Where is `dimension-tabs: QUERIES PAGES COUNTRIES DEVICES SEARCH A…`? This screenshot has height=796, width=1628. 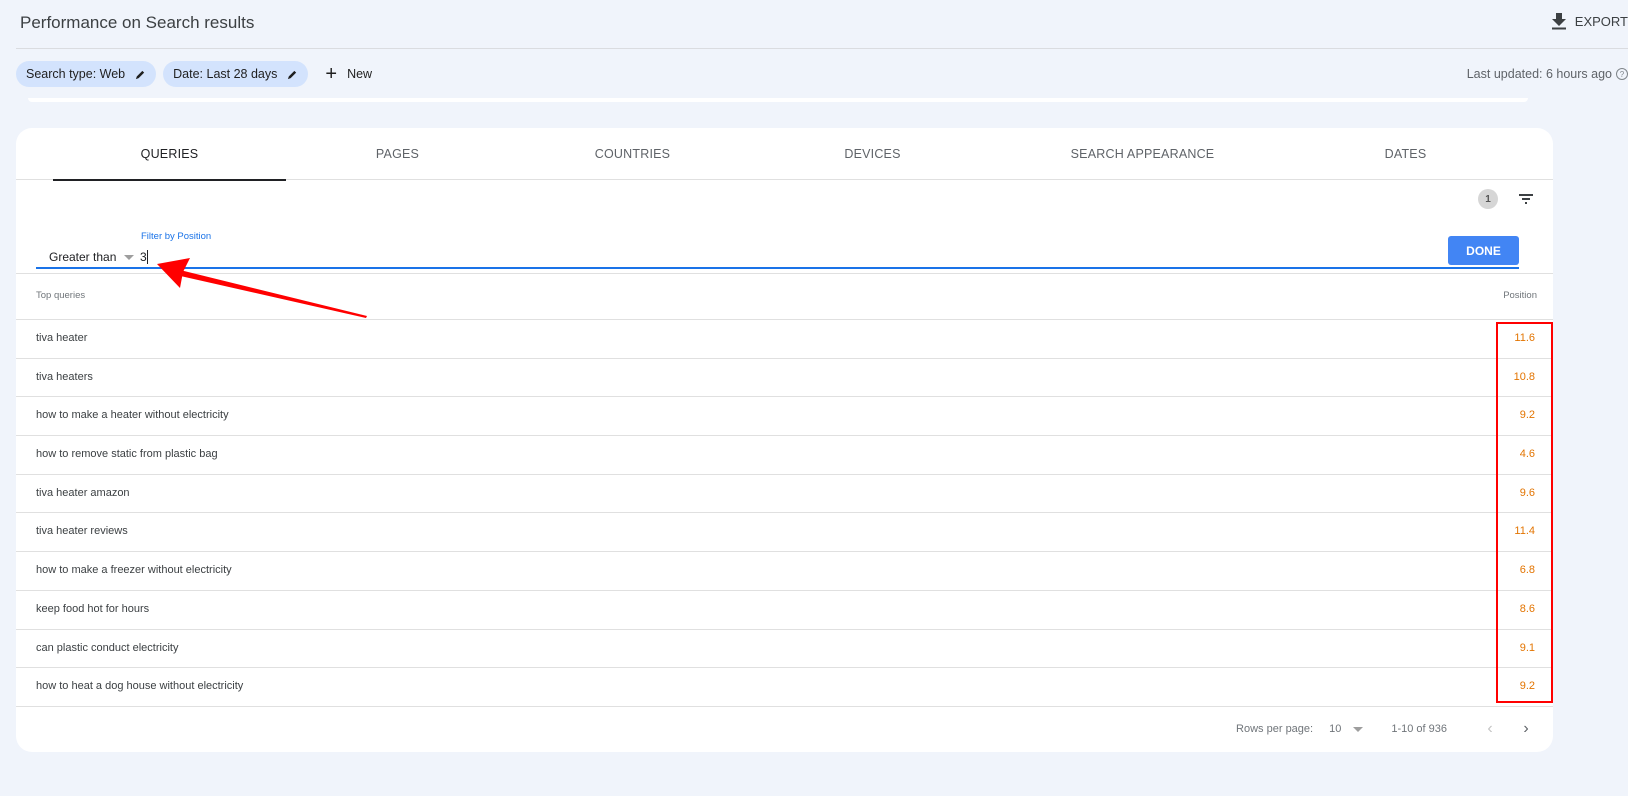 dimension-tabs: QUERIES PAGES COUNTRIES DEVICES SEARCH A… is located at coordinates (784, 154).